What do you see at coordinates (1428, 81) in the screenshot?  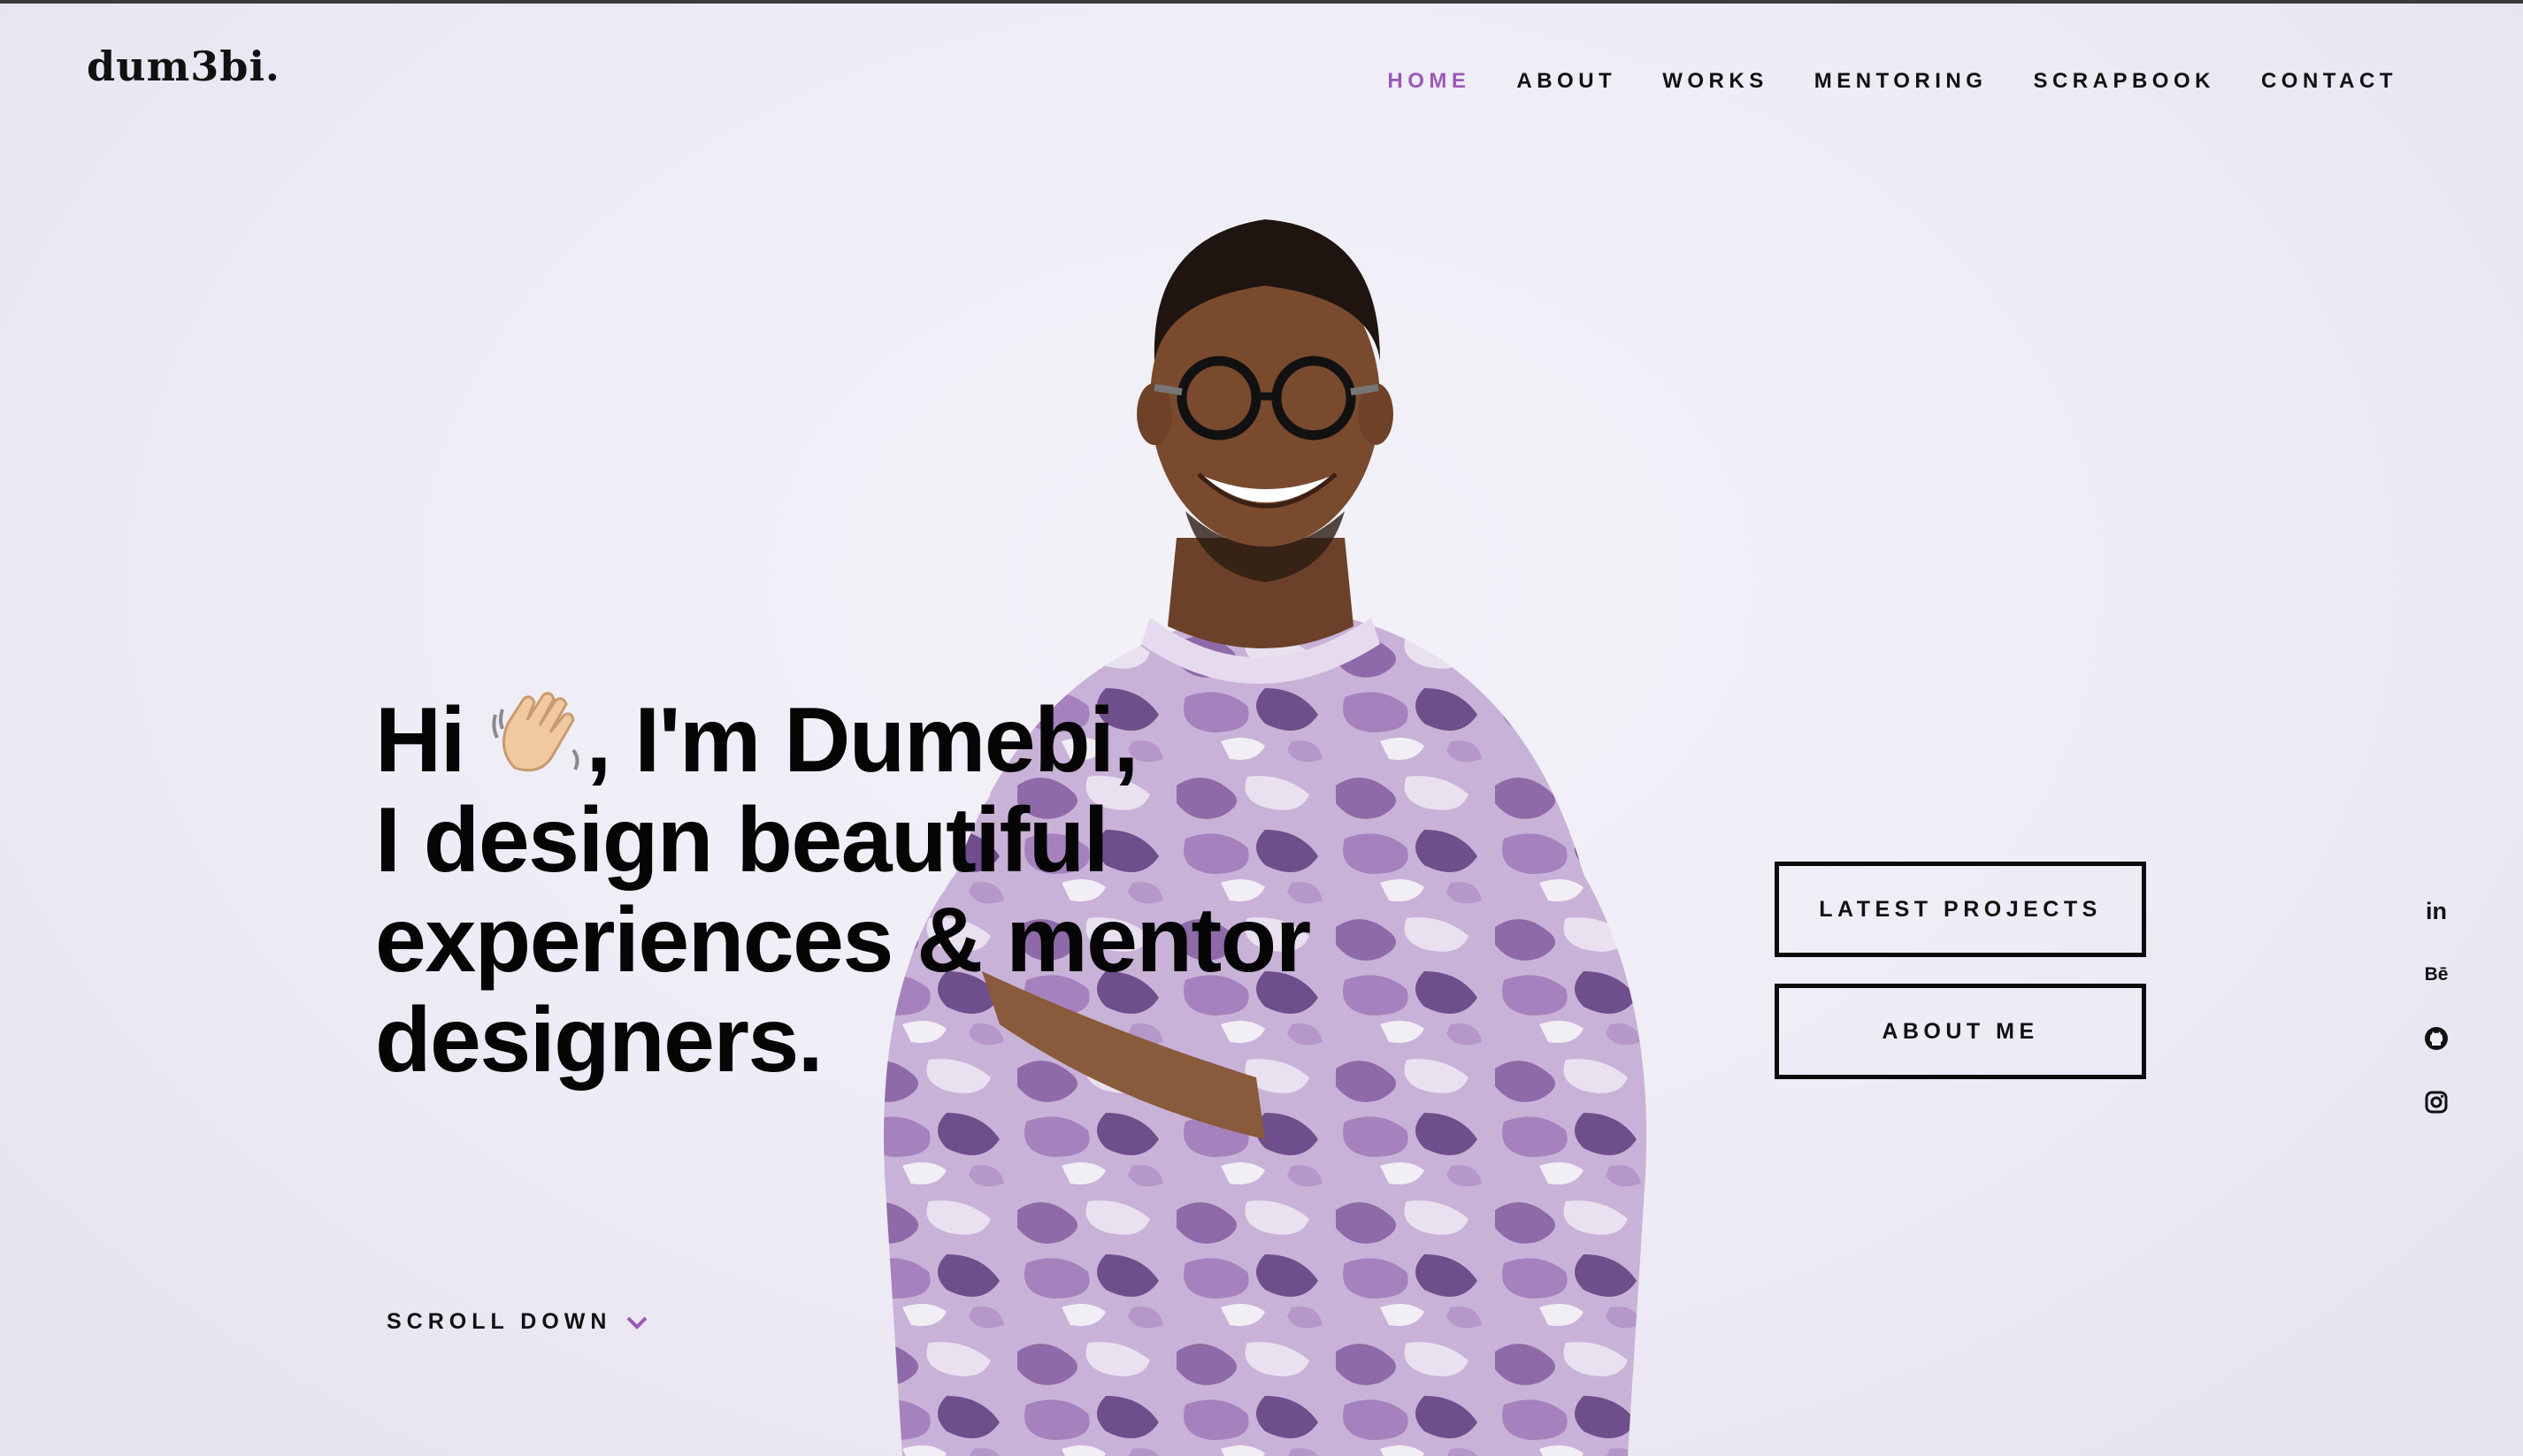 I see `nav-home: HOME` at bounding box center [1428, 81].